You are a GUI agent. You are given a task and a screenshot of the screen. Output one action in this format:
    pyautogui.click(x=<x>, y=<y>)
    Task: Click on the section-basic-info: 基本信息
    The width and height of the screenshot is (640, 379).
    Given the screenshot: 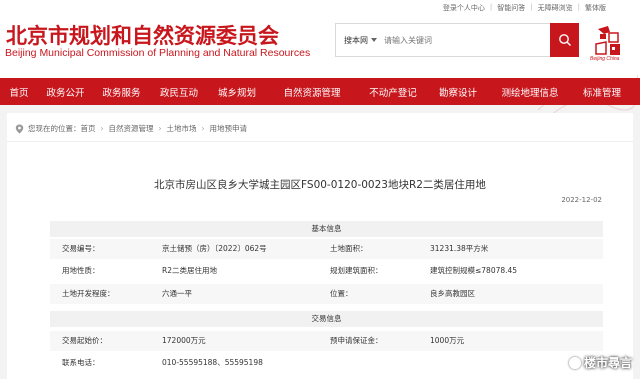 What is the action you would take?
    pyautogui.click(x=326, y=229)
    